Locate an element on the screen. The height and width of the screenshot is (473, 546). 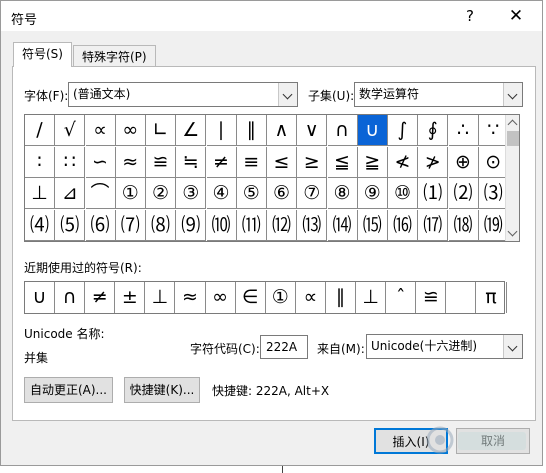
symbol-cell: ∴ is located at coordinates (463, 130).